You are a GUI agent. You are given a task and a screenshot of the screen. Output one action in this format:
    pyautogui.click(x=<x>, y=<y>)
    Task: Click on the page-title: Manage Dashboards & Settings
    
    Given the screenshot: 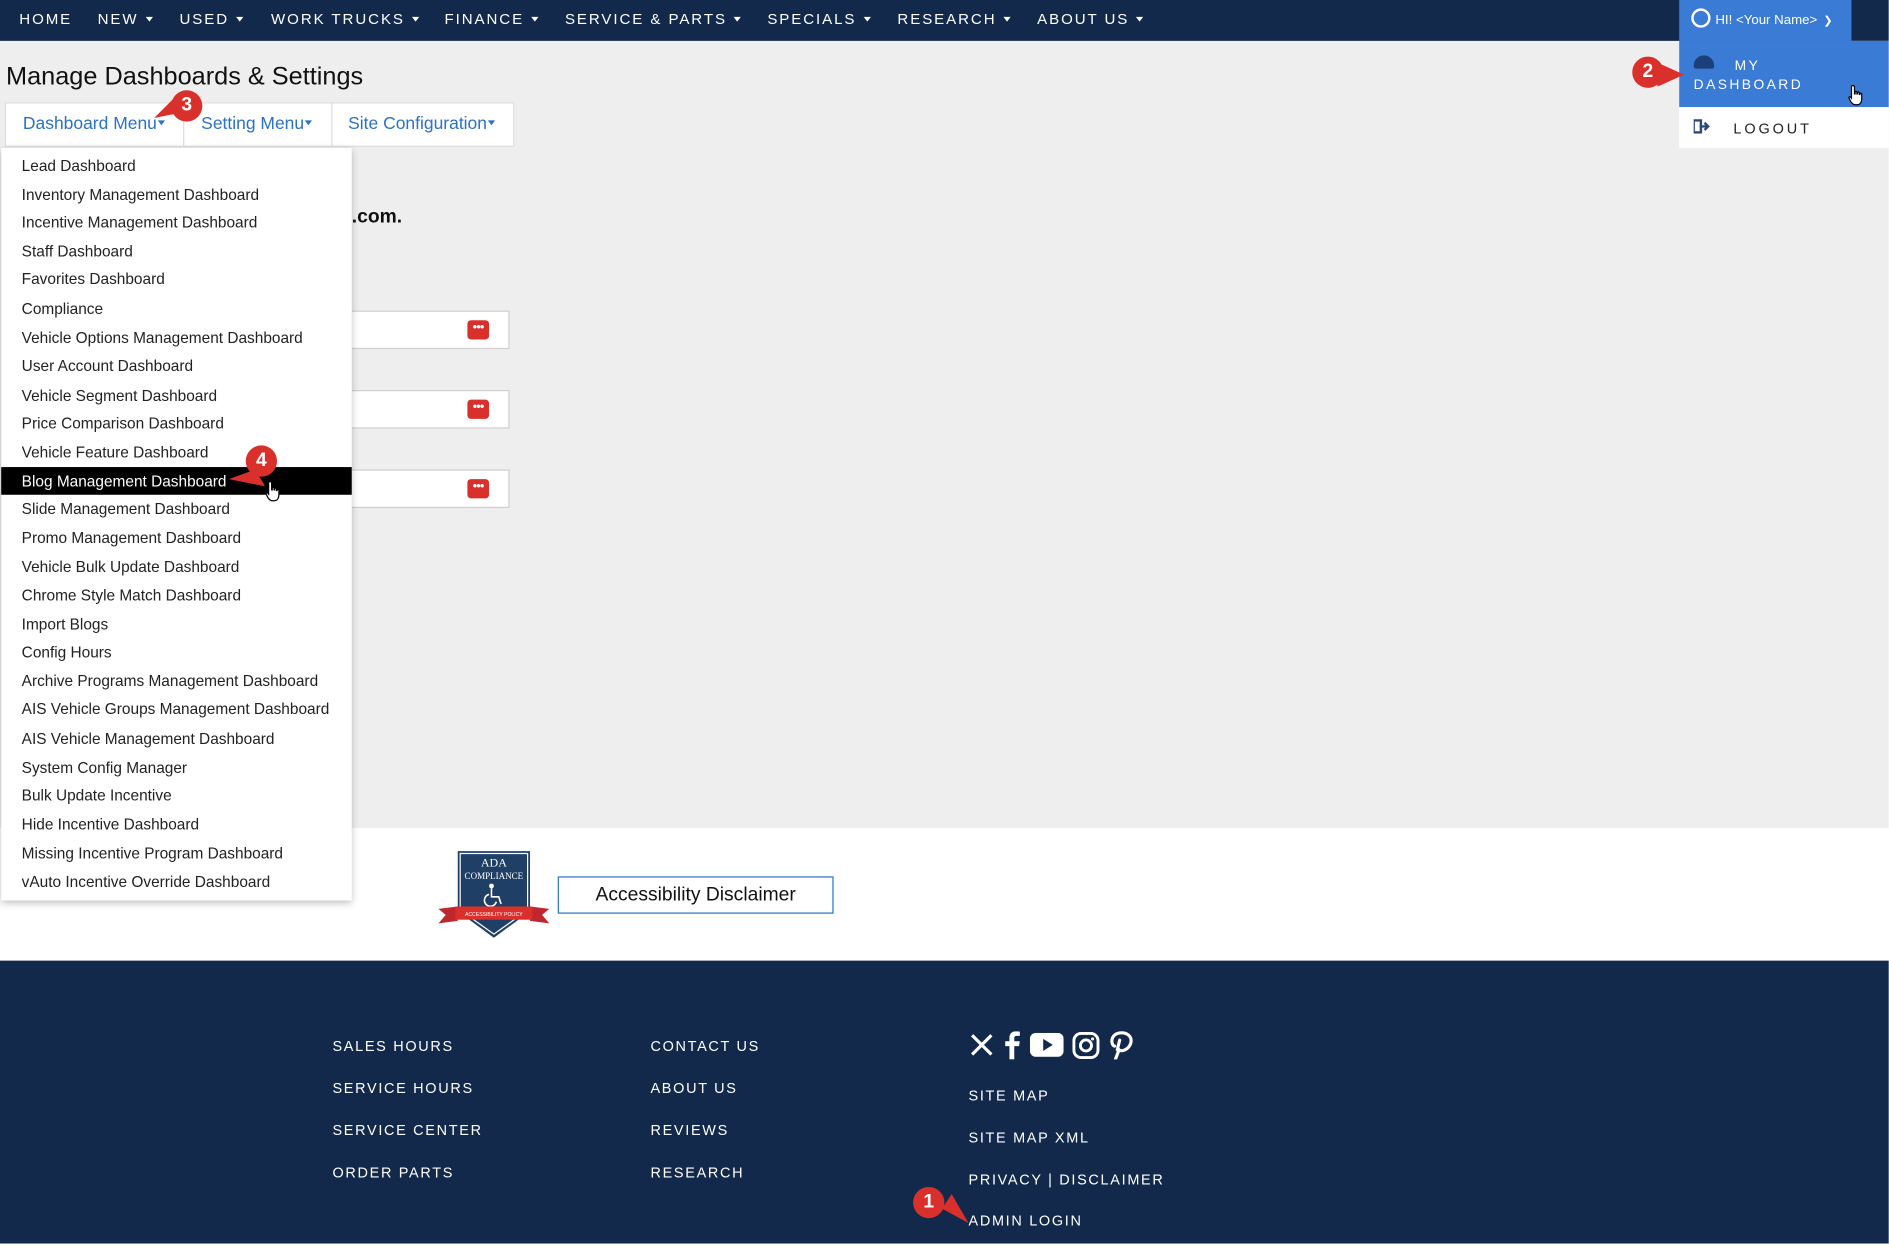 What is the action you would take?
    pyautogui.click(x=185, y=76)
    